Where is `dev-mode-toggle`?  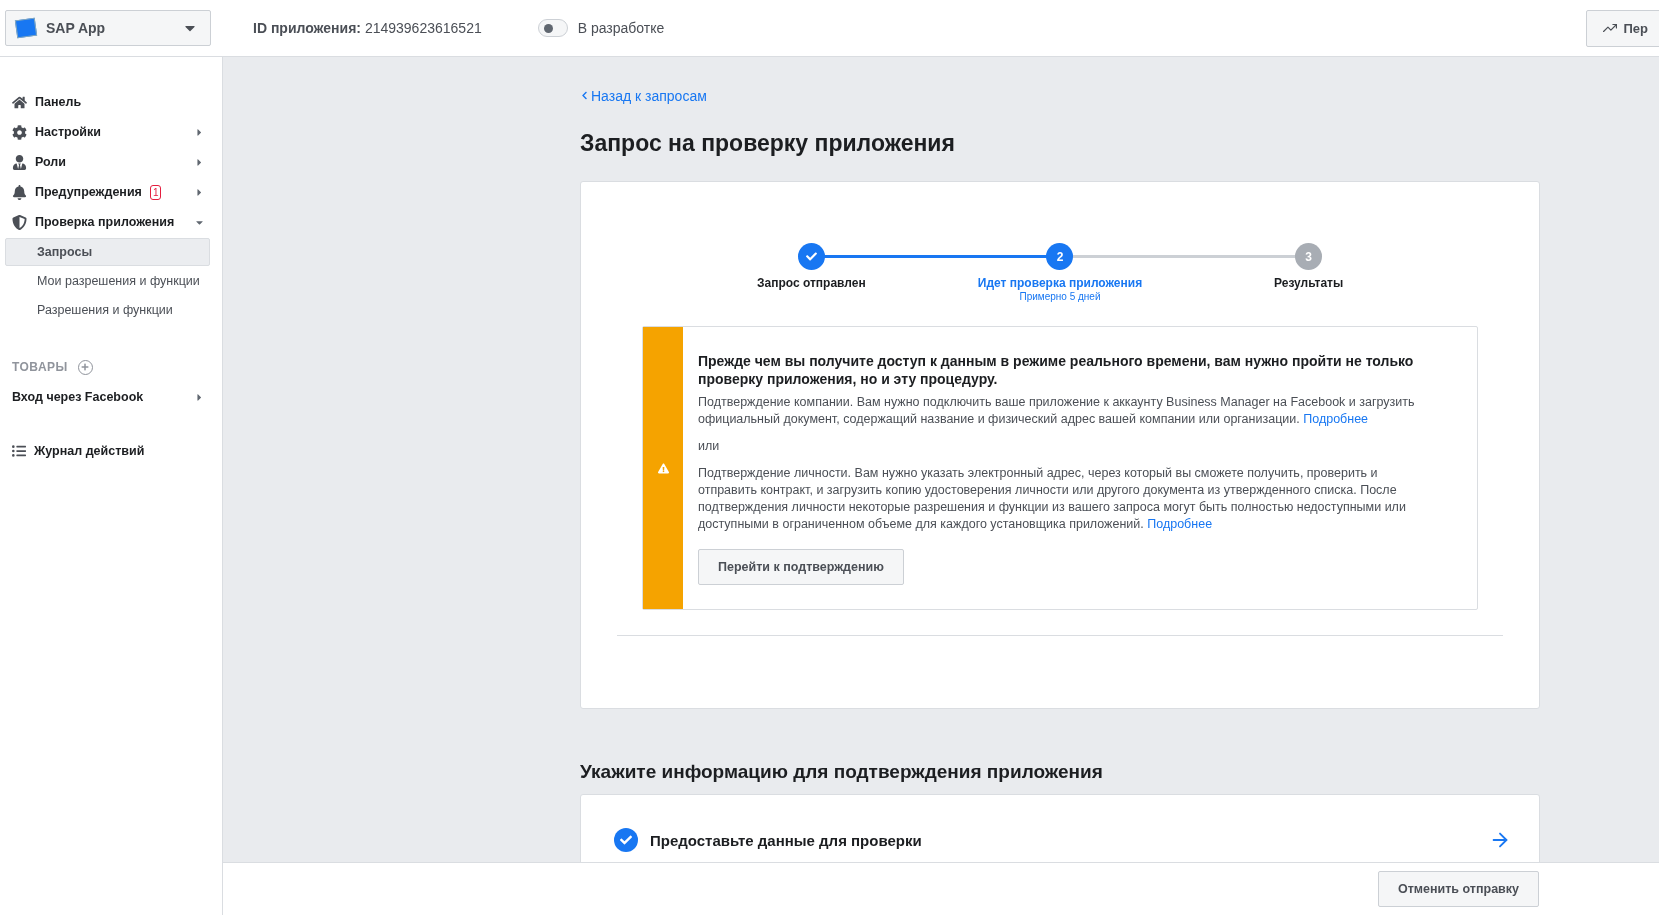 dev-mode-toggle is located at coordinates (552, 28).